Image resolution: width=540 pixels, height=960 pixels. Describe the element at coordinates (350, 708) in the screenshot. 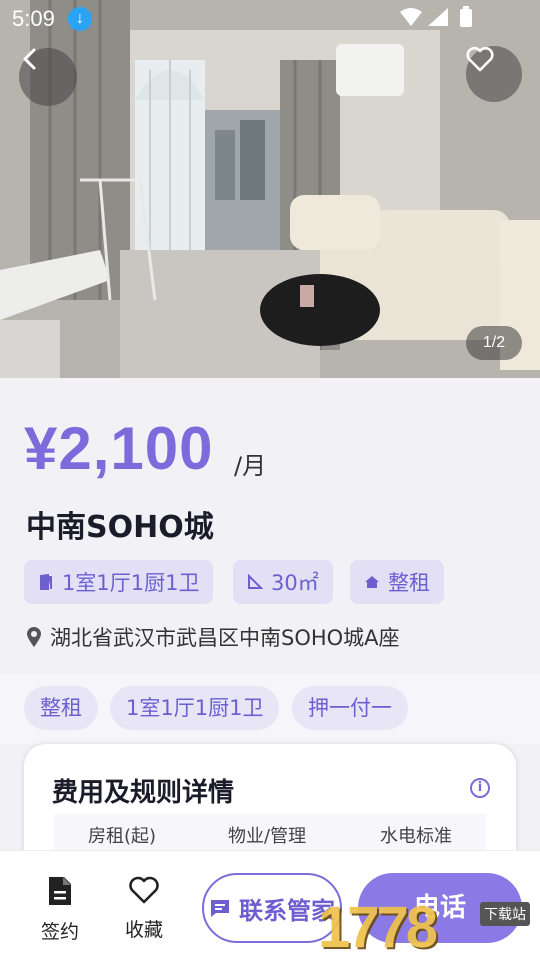

I see `label-chip: 押一付一` at that location.